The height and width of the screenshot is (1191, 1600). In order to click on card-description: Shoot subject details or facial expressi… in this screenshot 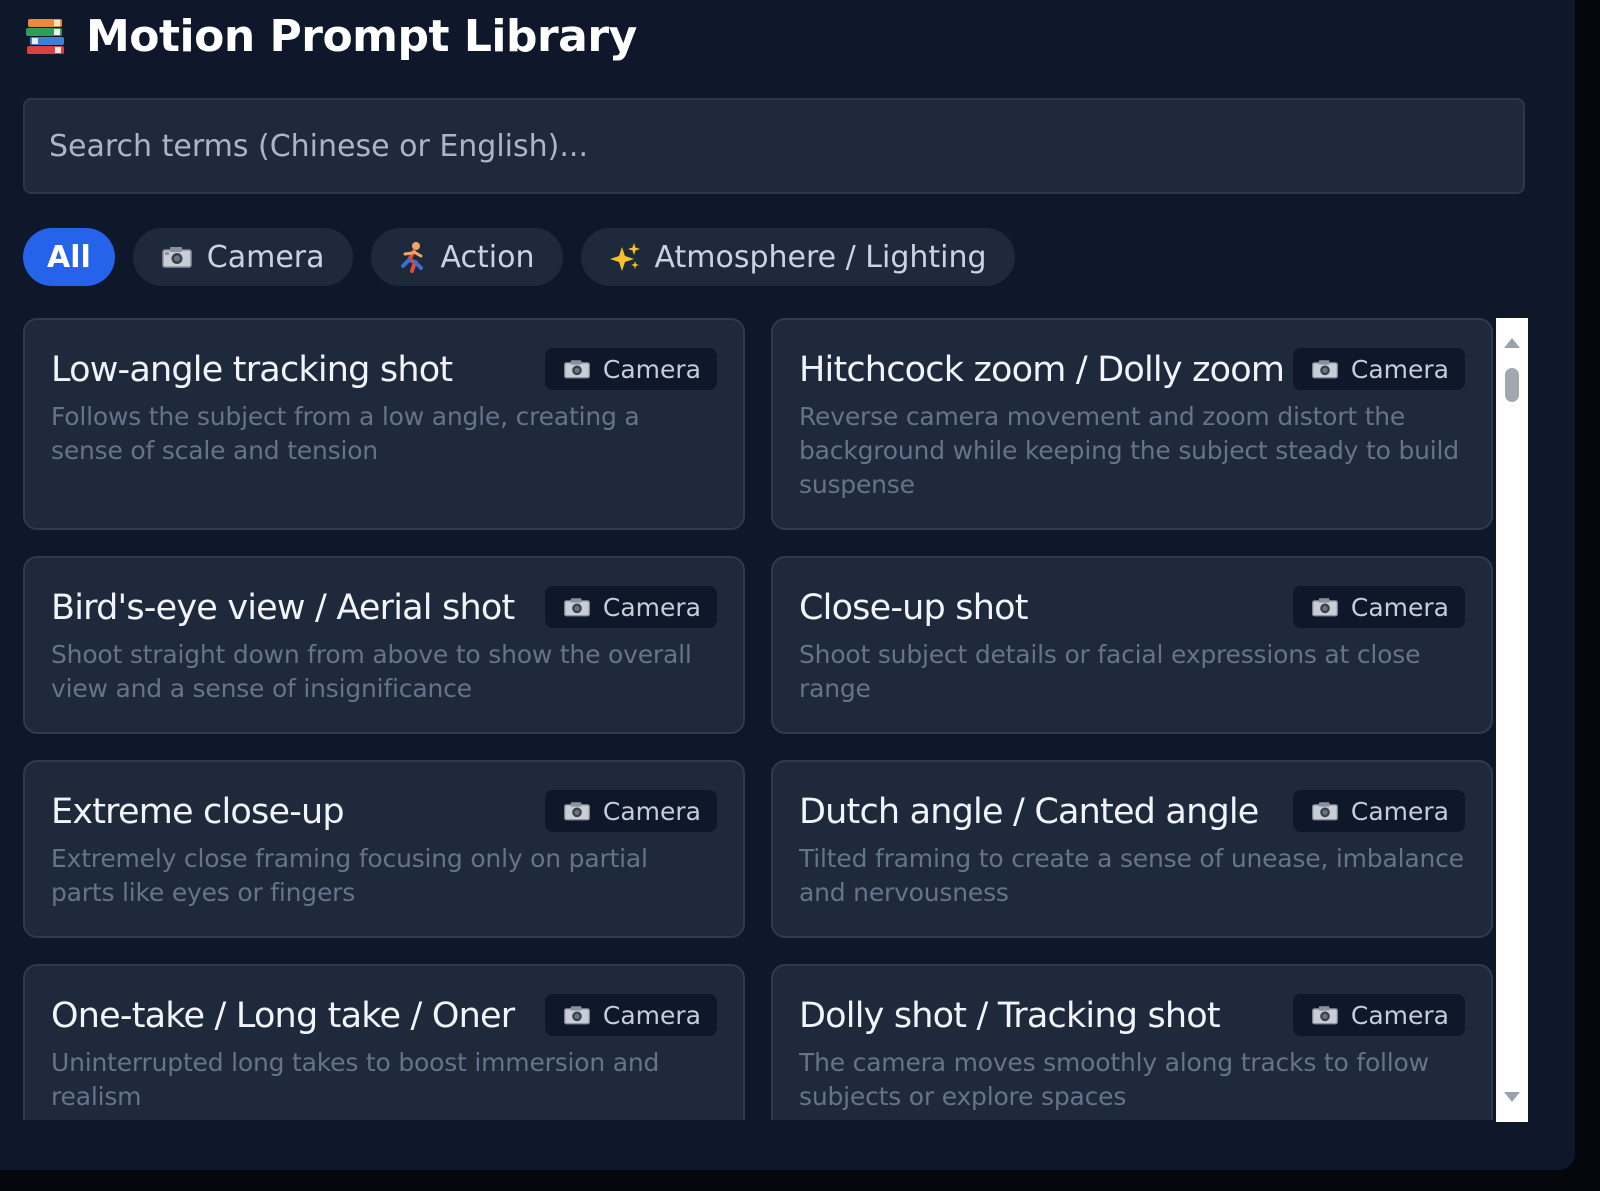, I will do `click(1110, 671)`.